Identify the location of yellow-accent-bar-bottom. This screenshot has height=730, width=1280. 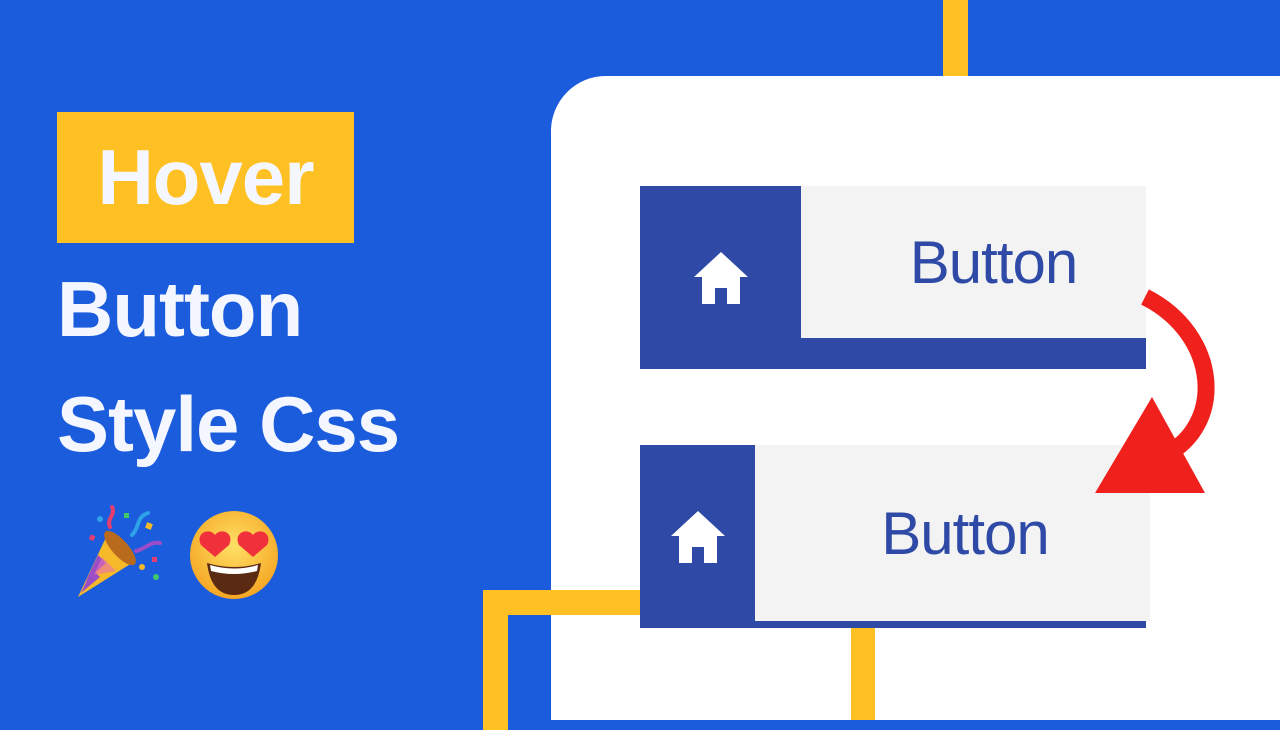
(863, 674).